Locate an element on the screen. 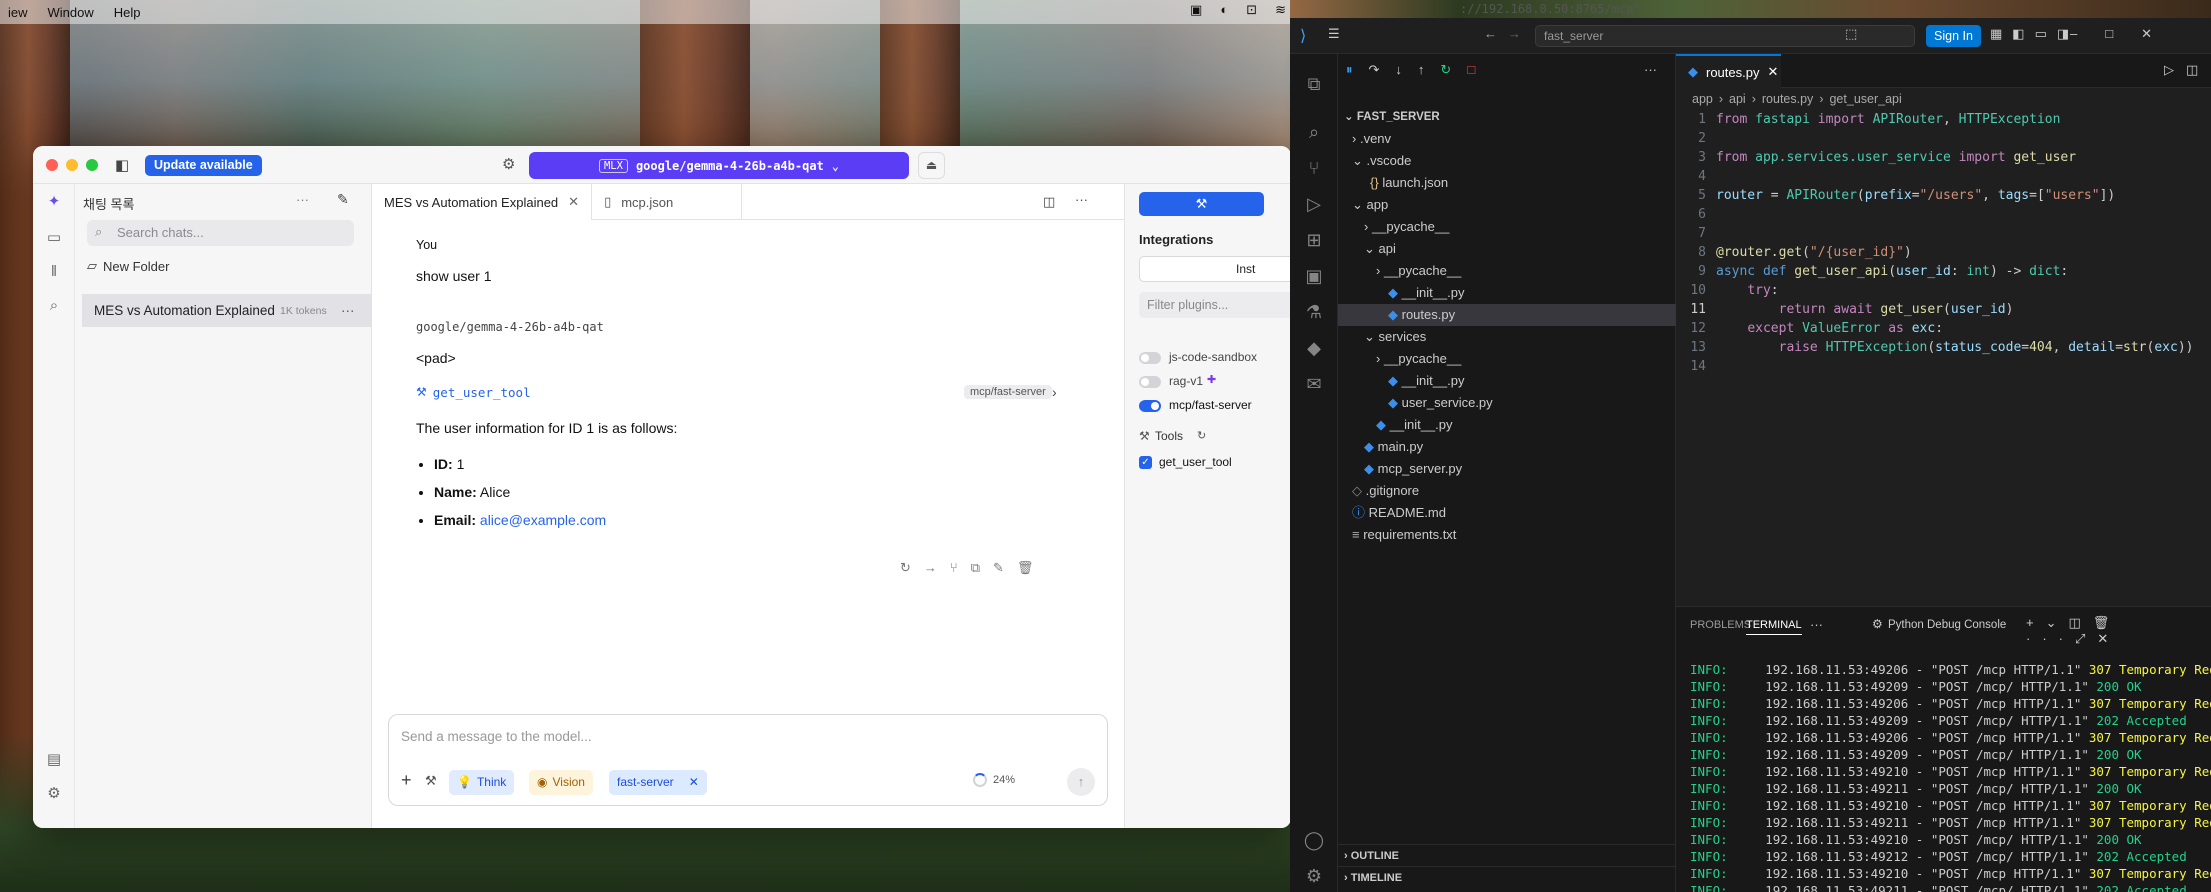 This screenshot has height=892, width=2211. tray-icon: ▣ is located at coordinates (1196, 10).